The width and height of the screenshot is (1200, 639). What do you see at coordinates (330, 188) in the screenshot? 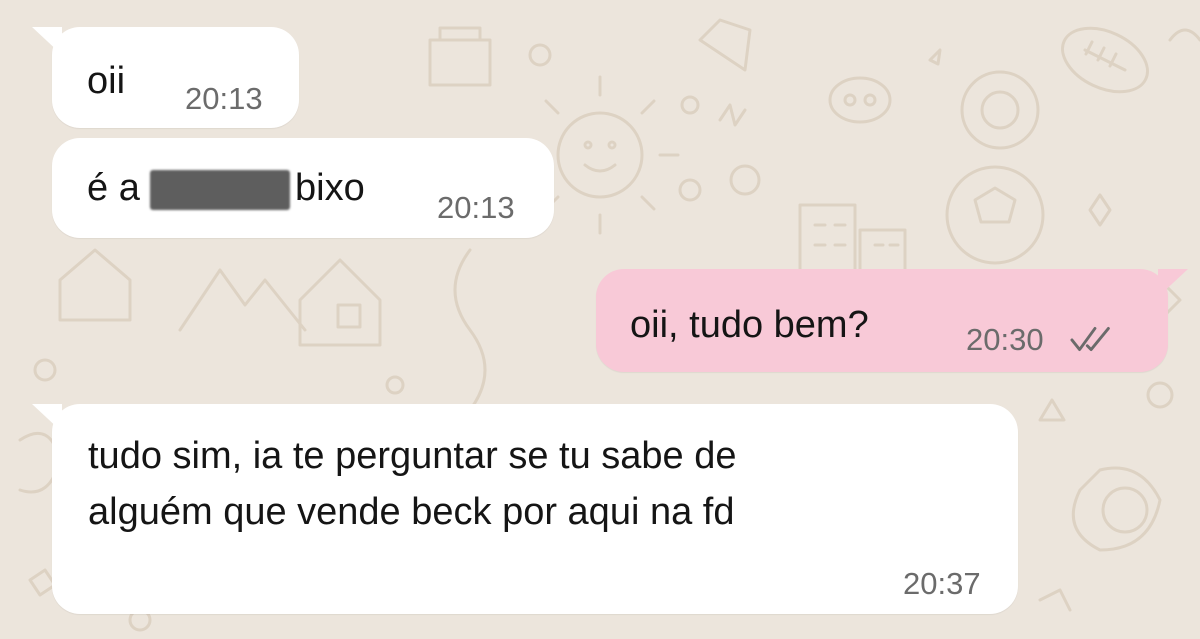
I see `message-text-after-redaction: bixo` at bounding box center [330, 188].